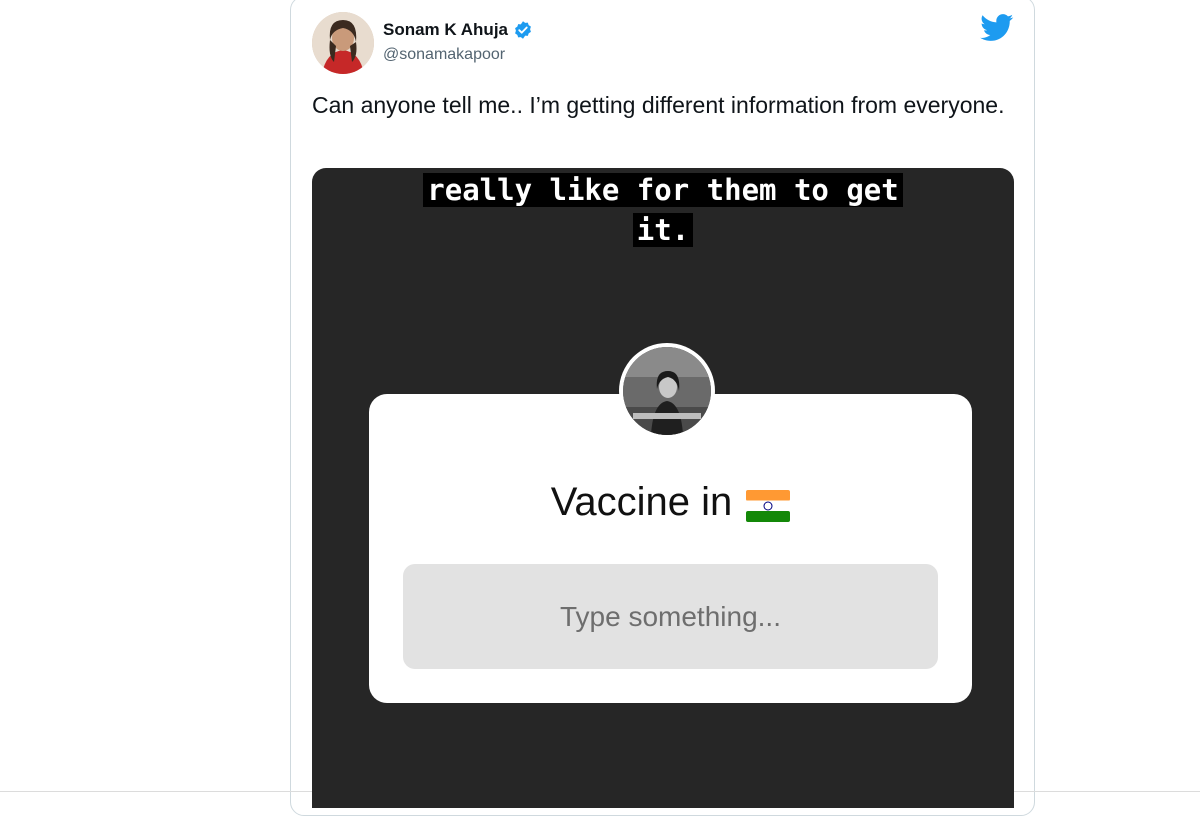  I want to click on caption-line-1: really like for them to get, so click(663, 190).